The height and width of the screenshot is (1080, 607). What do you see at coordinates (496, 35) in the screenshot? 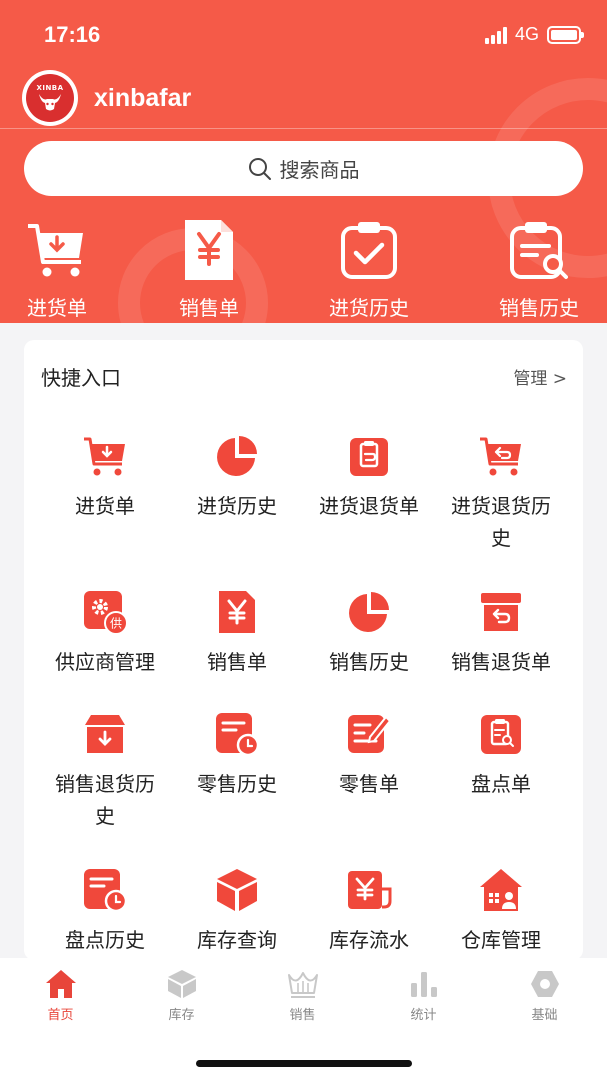
I see `signal-icon` at bounding box center [496, 35].